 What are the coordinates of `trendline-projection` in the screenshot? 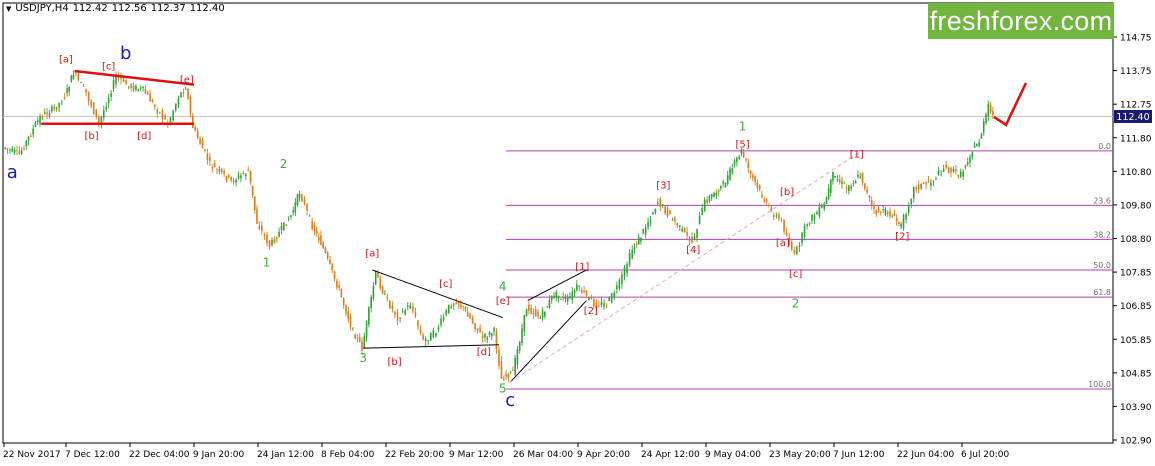 It's located at (1010, 104).